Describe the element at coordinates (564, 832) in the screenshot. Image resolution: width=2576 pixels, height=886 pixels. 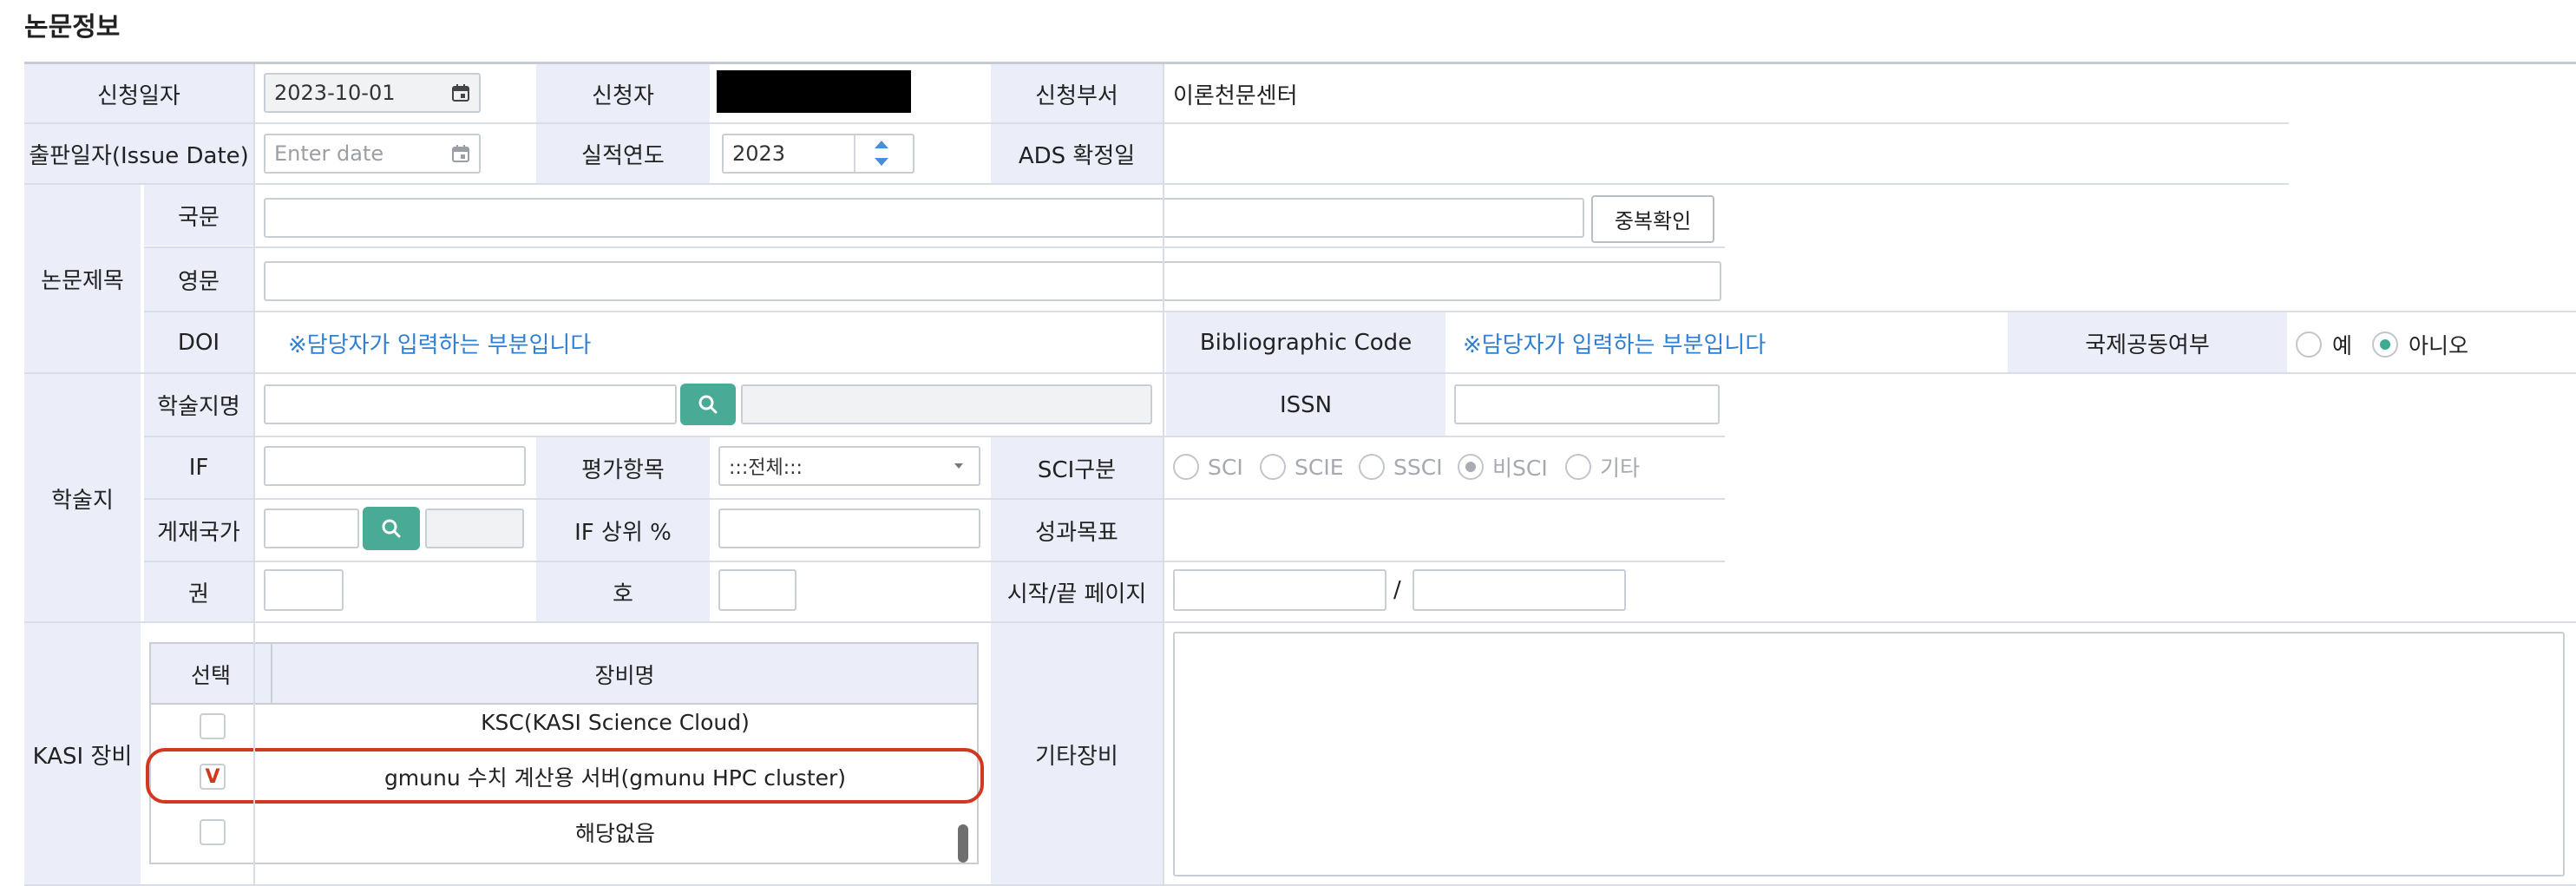
I see `table-row: 해당없음` at that location.